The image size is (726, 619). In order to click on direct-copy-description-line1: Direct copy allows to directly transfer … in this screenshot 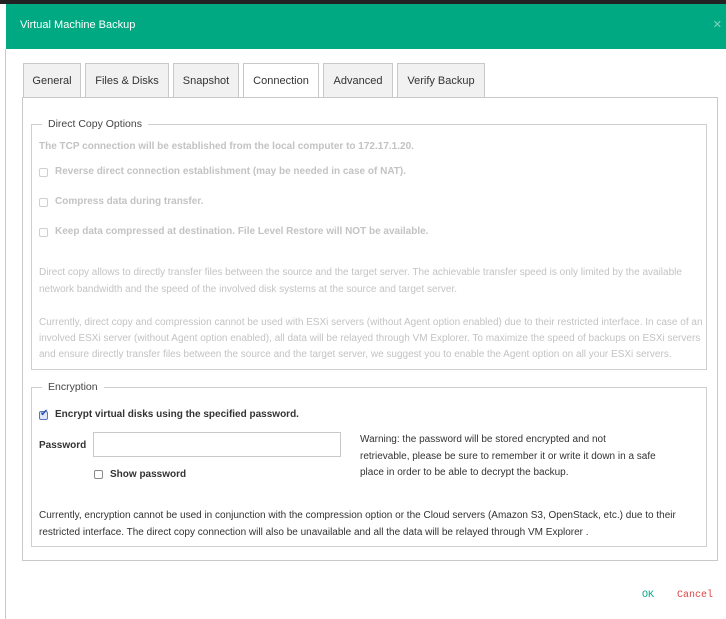, I will do `click(360, 272)`.